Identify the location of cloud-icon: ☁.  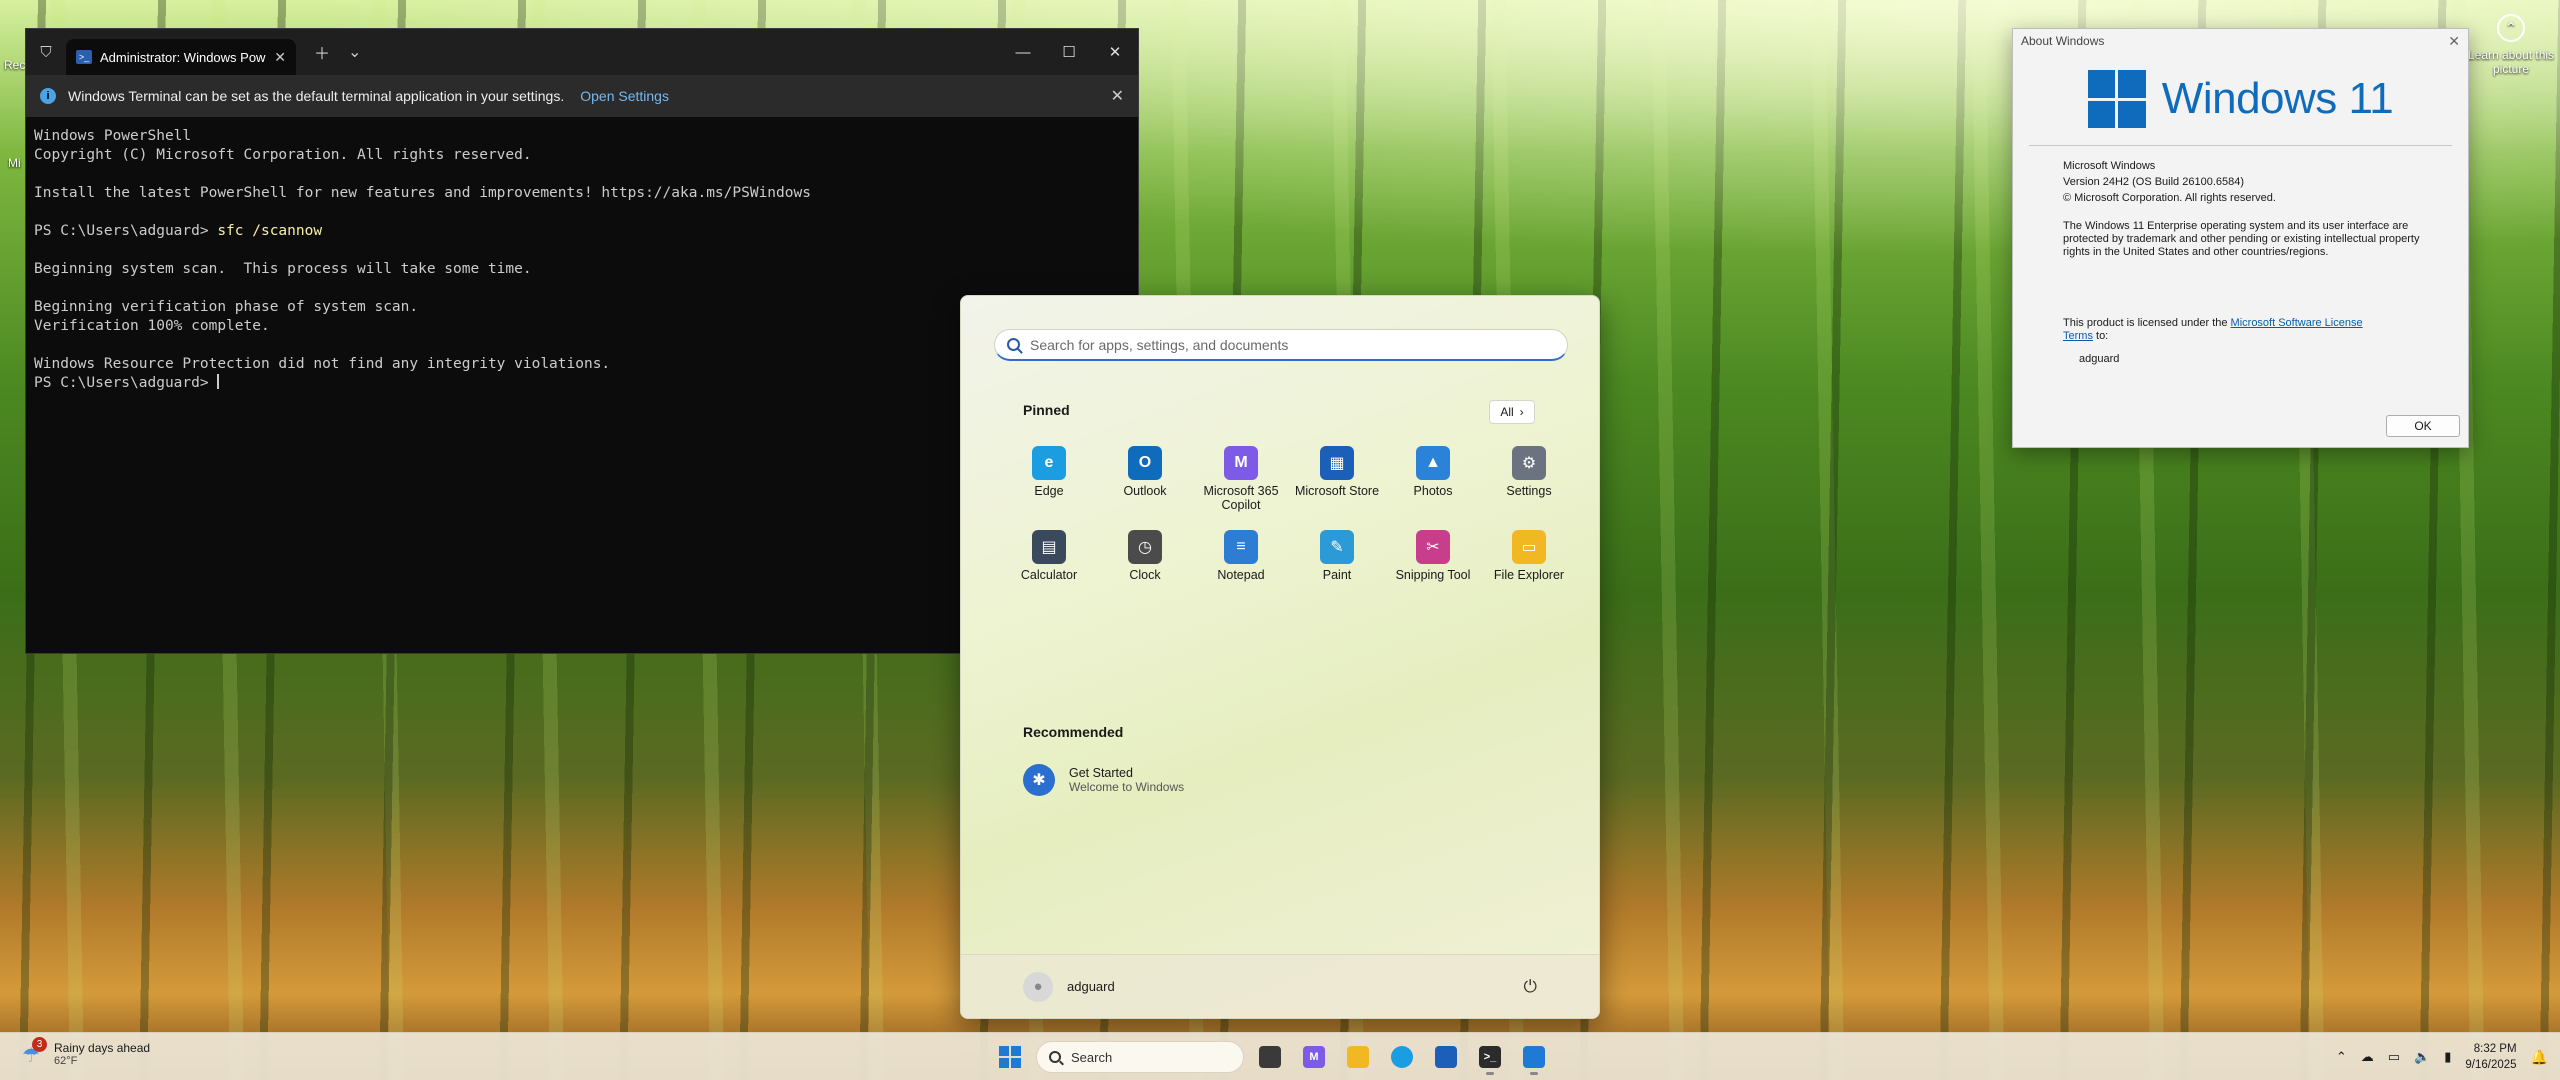
(2367, 1057).